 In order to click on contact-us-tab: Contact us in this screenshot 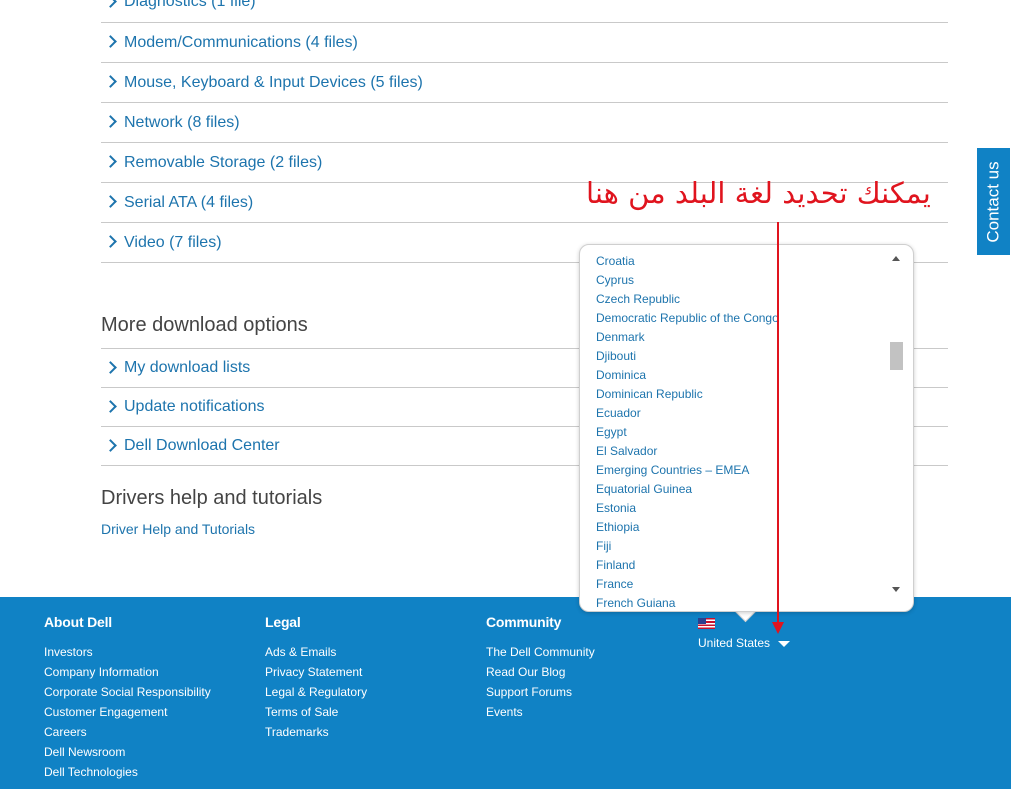, I will do `click(993, 201)`.